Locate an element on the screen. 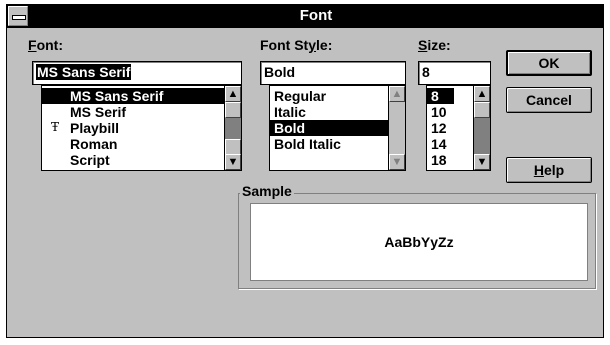  font-style-item: Italic is located at coordinates (290, 112).